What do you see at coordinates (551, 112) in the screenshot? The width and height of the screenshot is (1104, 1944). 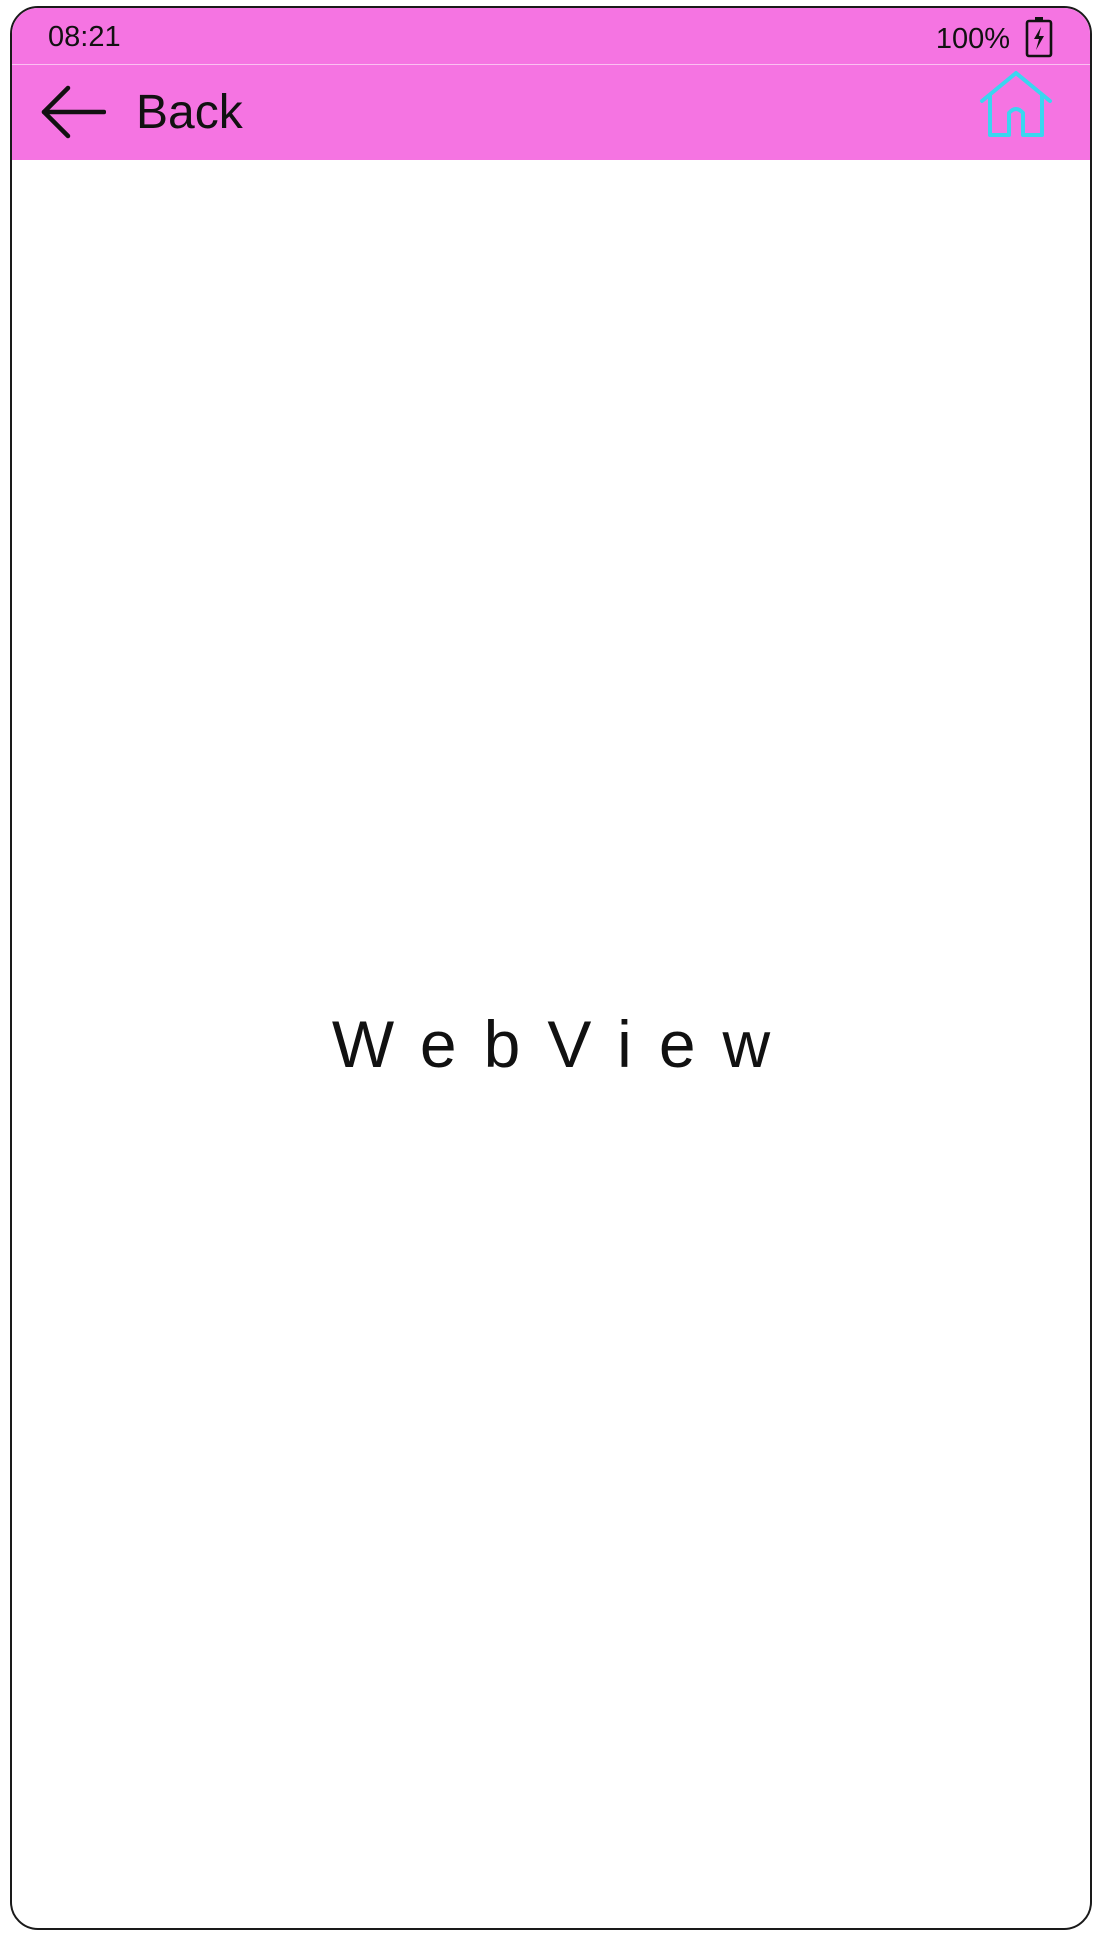 I see `toolbar: Back` at bounding box center [551, 112].